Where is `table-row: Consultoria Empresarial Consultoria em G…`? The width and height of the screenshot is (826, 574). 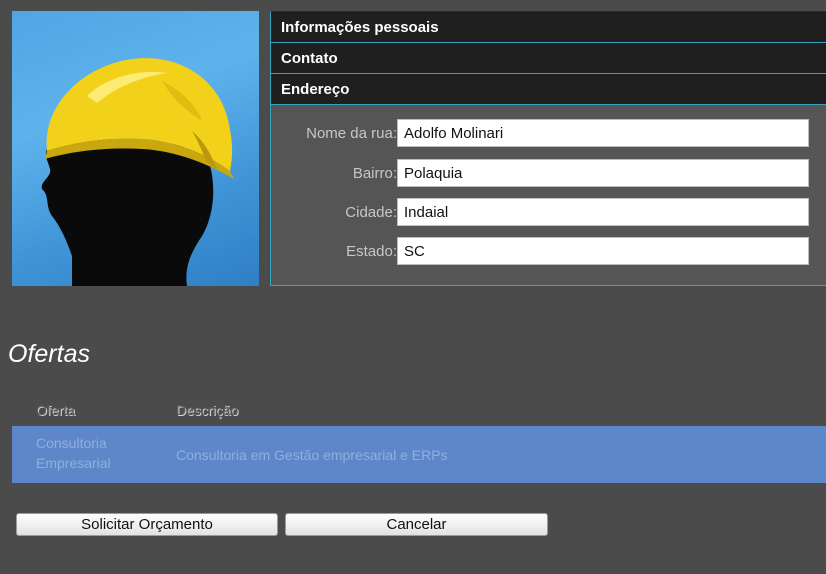 table-row: Consultoria Empresarial Consultoria em G… is located at coordinates (419, 454).